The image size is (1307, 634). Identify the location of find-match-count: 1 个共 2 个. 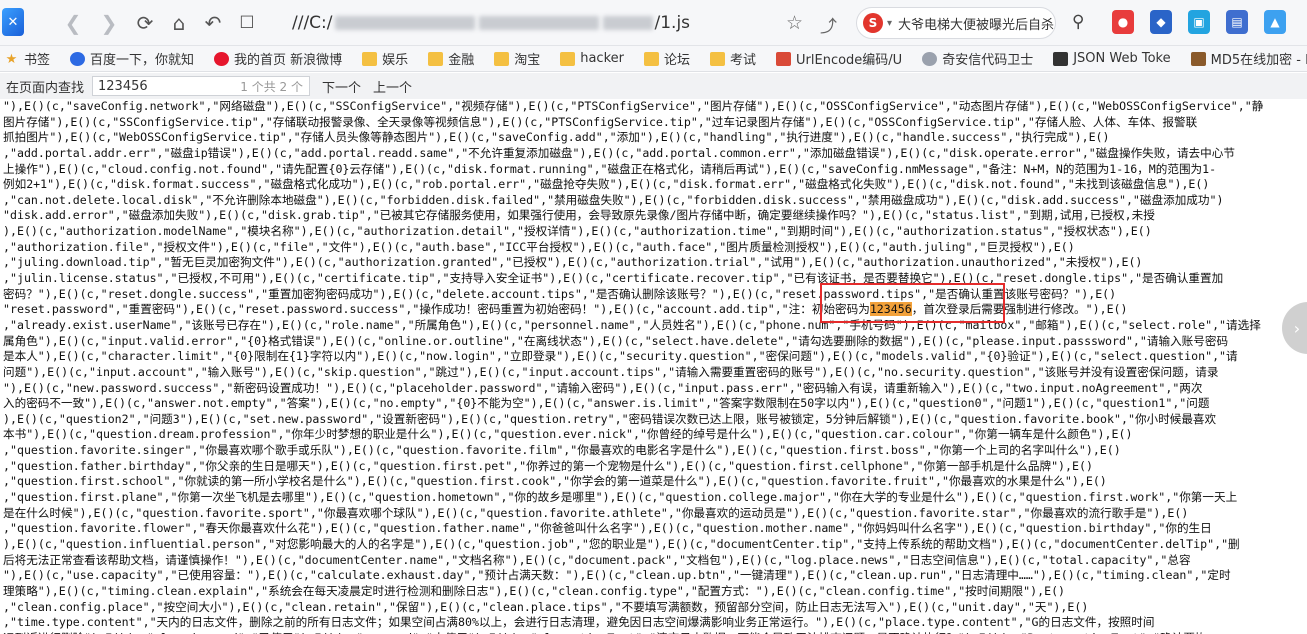
(272, 86).